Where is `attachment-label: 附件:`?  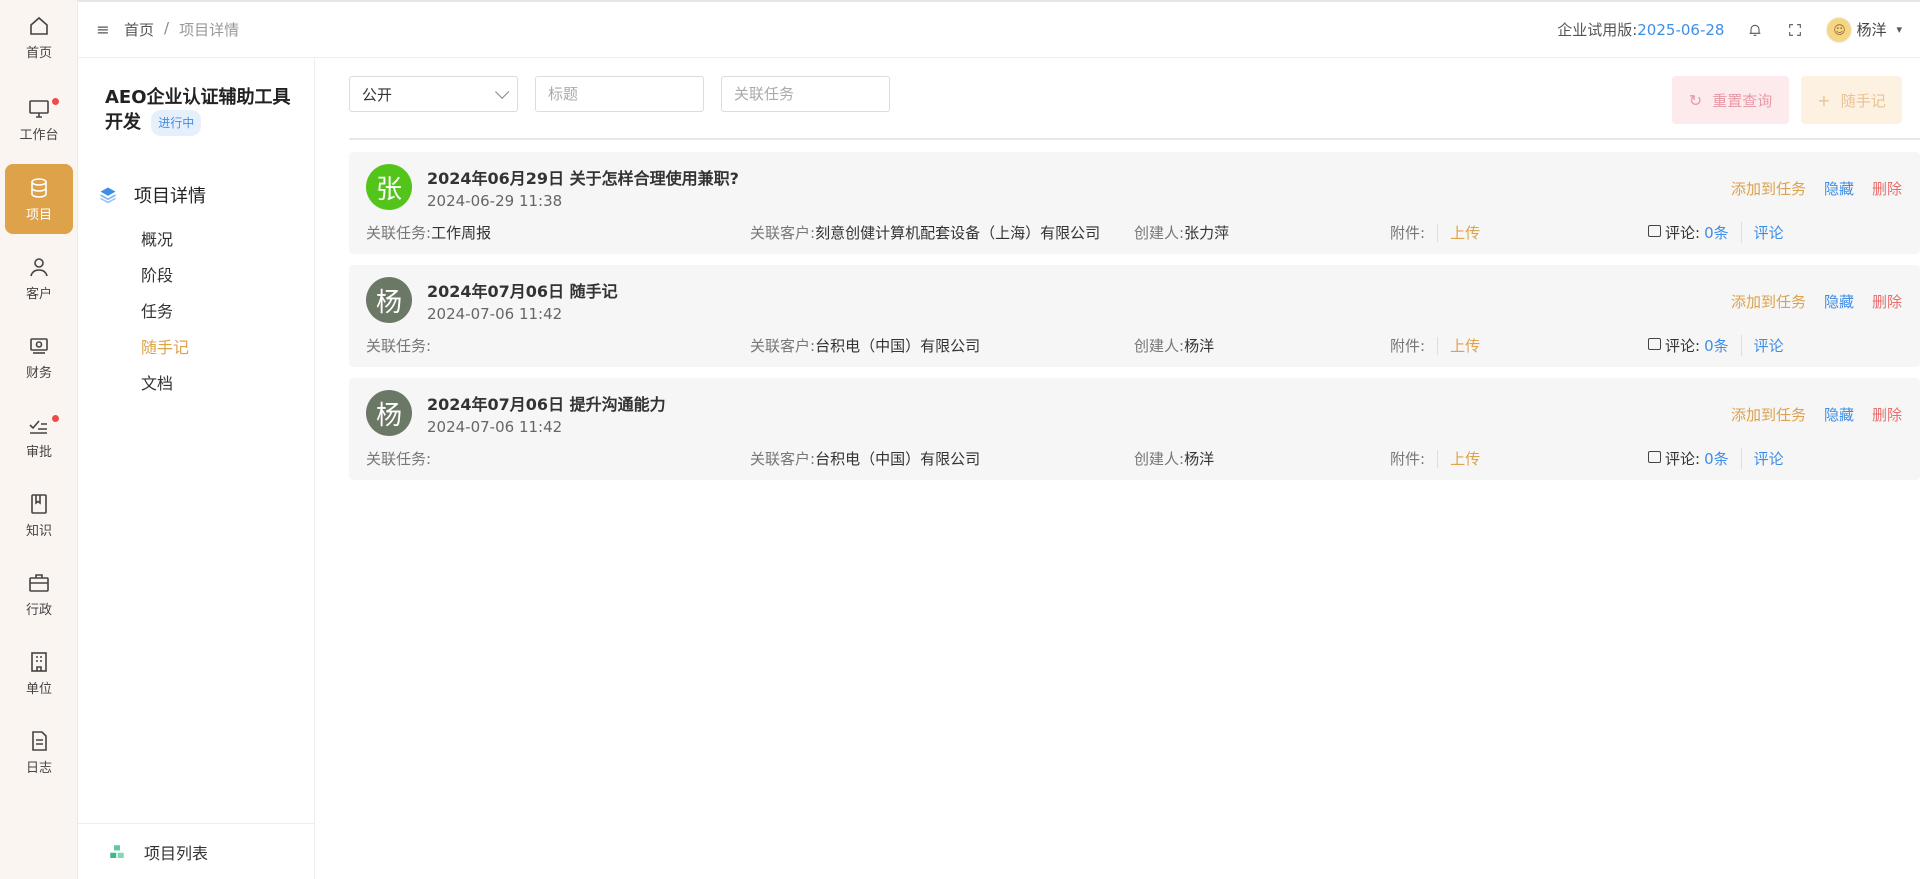 attachment-label: 附件: is located at coordinates (1408, 459).